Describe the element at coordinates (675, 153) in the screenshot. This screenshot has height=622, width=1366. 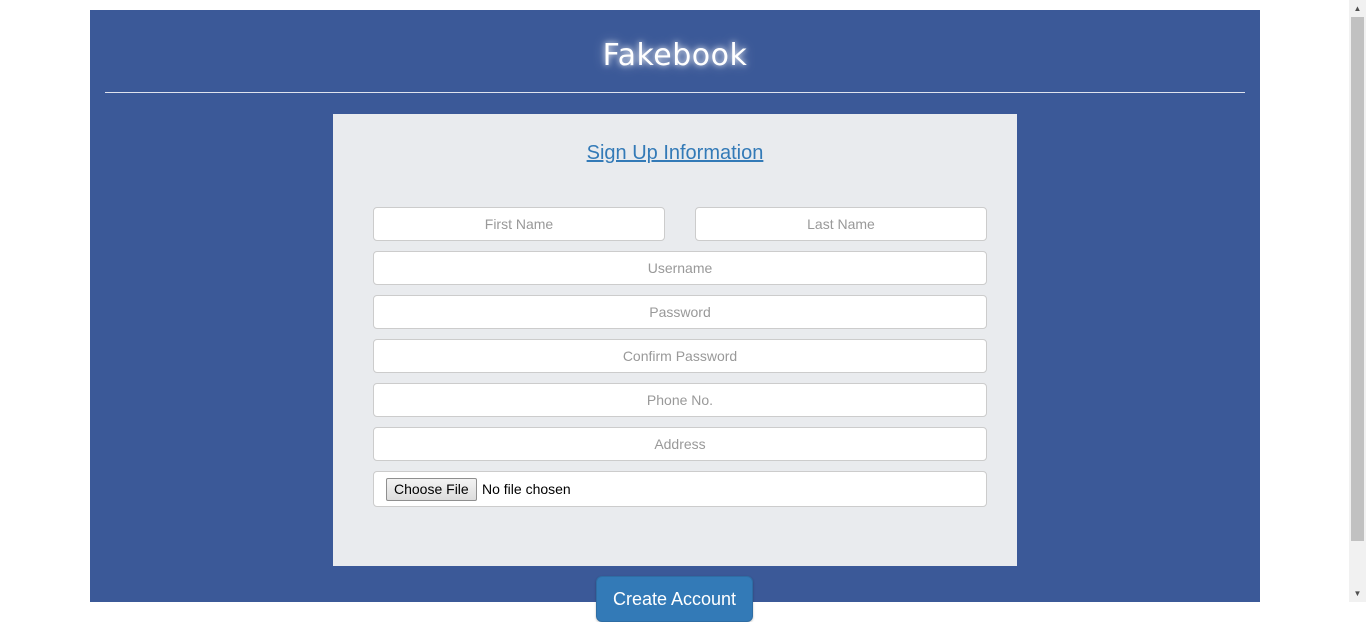
I see `form-title-link: Sign Up Information` at that location.